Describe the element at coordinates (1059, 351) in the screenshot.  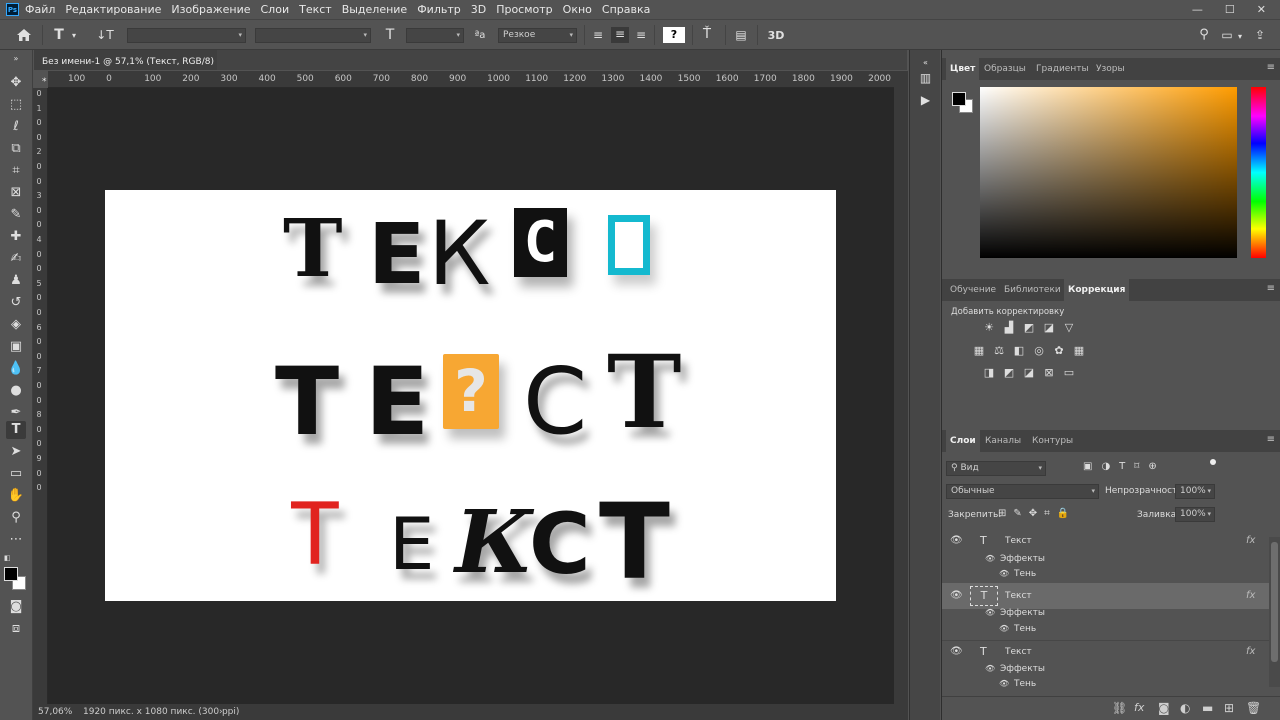
I see `channel-mixer-icon: ✿` at that location.